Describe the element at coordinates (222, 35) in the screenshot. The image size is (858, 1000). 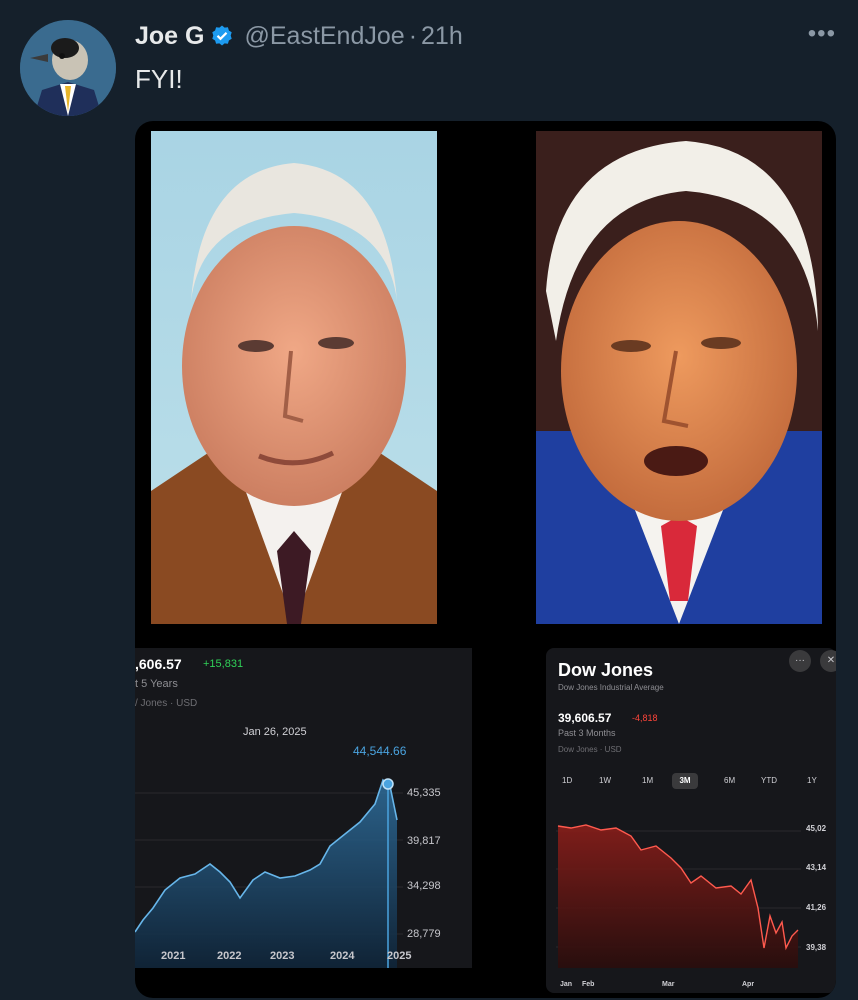
I see `verified-badge-icon` at that location.